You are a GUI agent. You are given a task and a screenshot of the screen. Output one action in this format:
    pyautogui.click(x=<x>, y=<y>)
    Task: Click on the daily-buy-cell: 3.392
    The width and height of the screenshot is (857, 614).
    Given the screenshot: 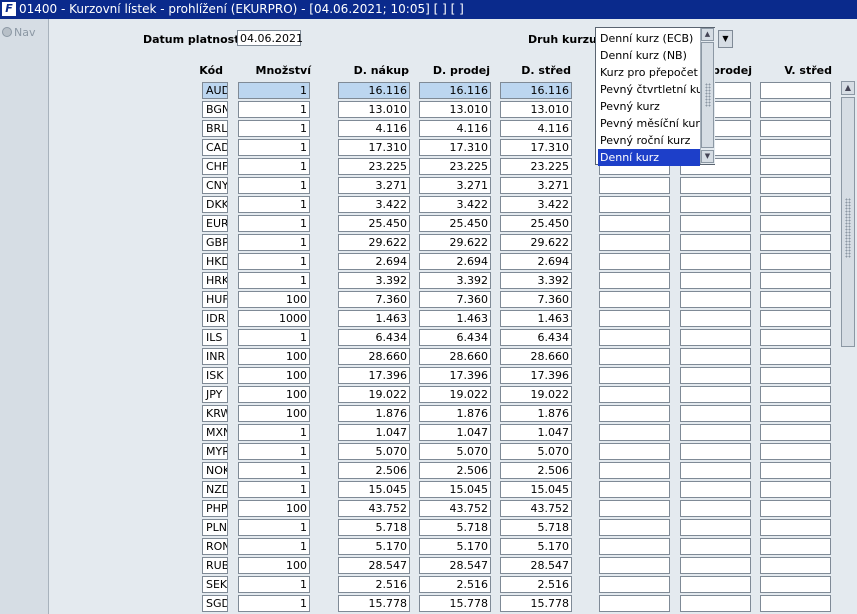 What is the action you would take?
    pyautogui.click(x=374, y=280)
    